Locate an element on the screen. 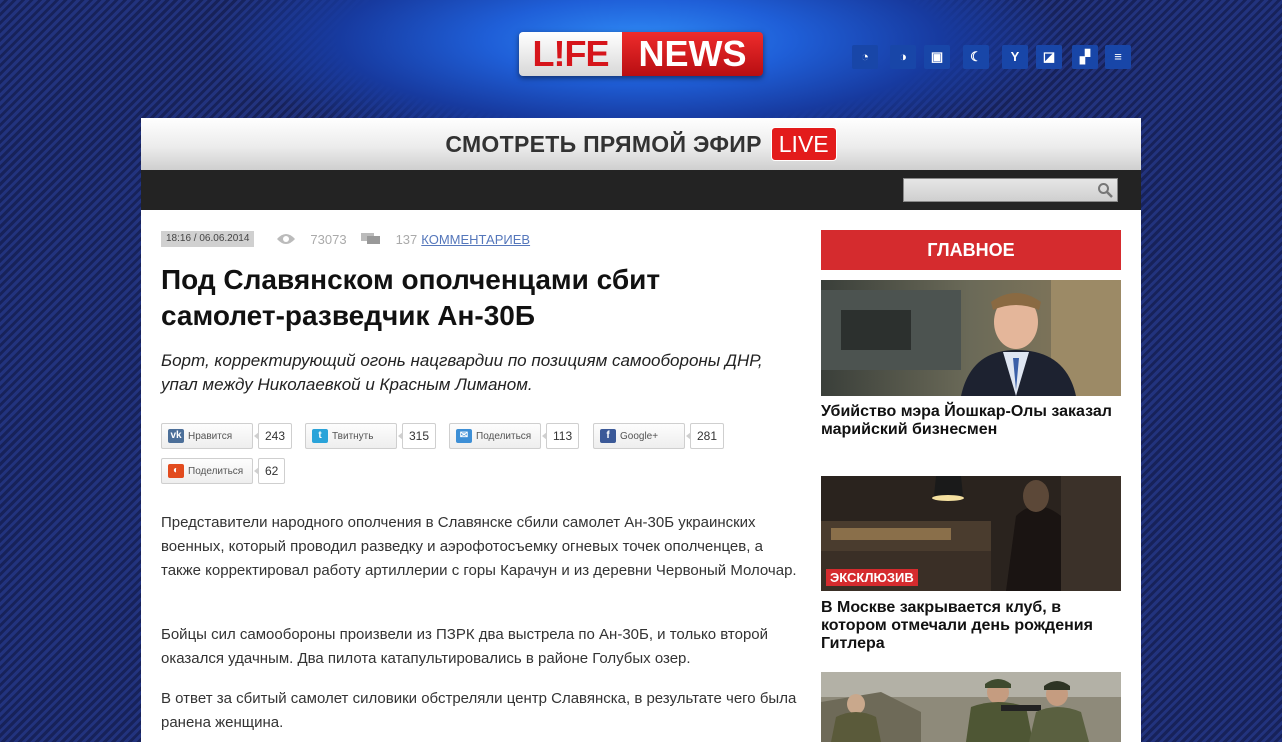 The width and height of the screenshot is (1282, 742). vk-icon: vk is located at coordinates (176, 436).